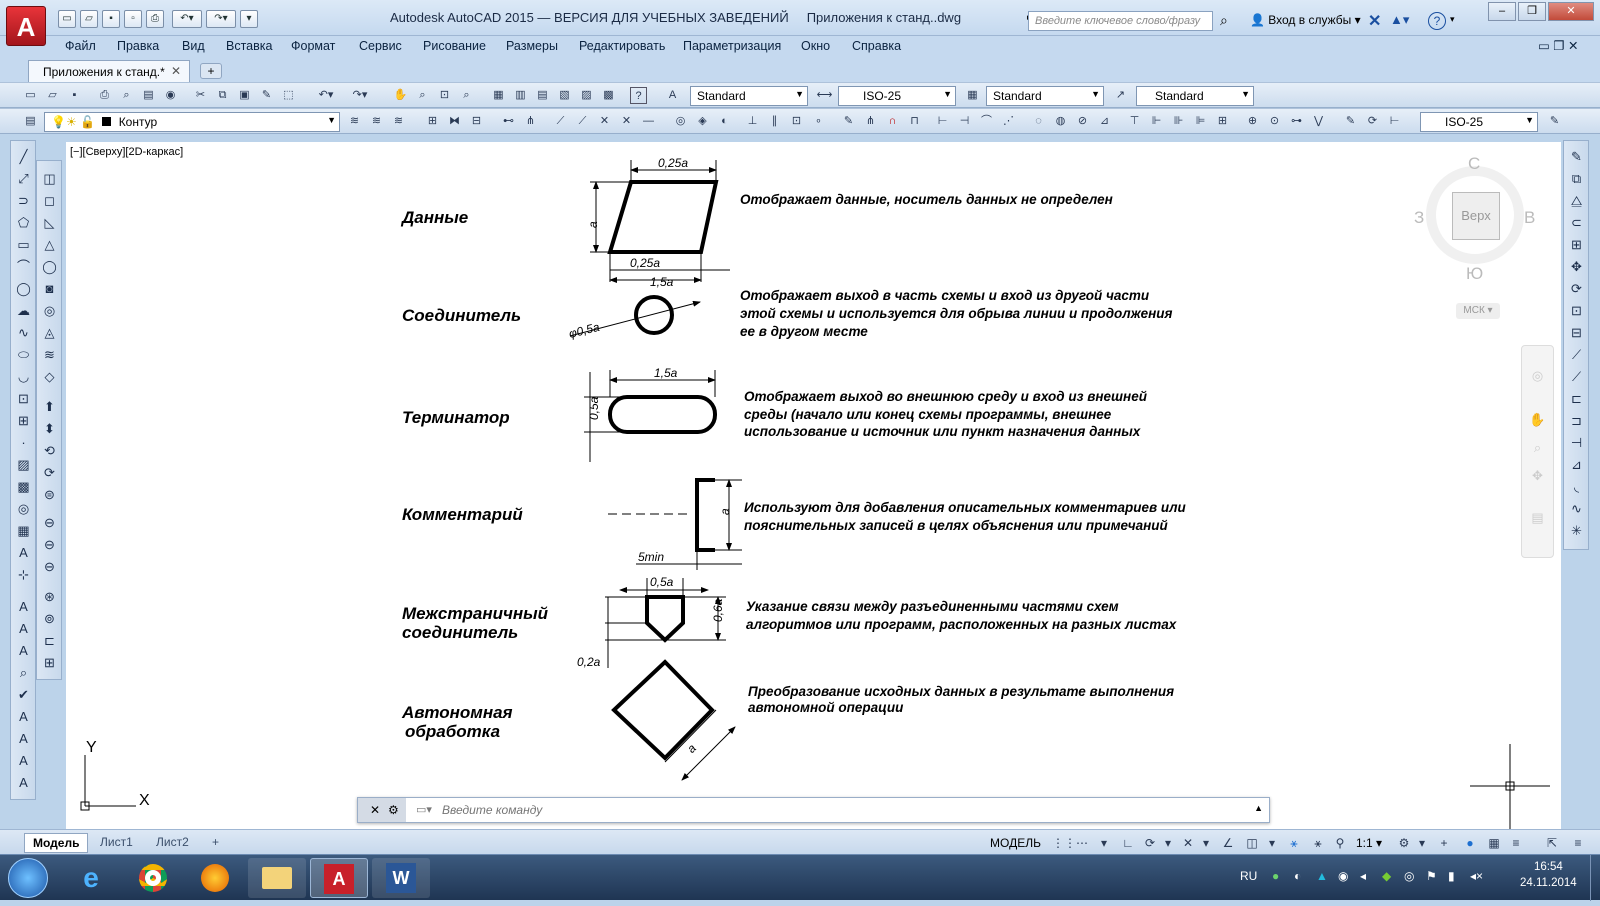 The height and width of the screenshot is (906, 1600). Describe the element at coordinates (49, 494) in the screenshot. I see `loft-icon: ⊜` at that location.